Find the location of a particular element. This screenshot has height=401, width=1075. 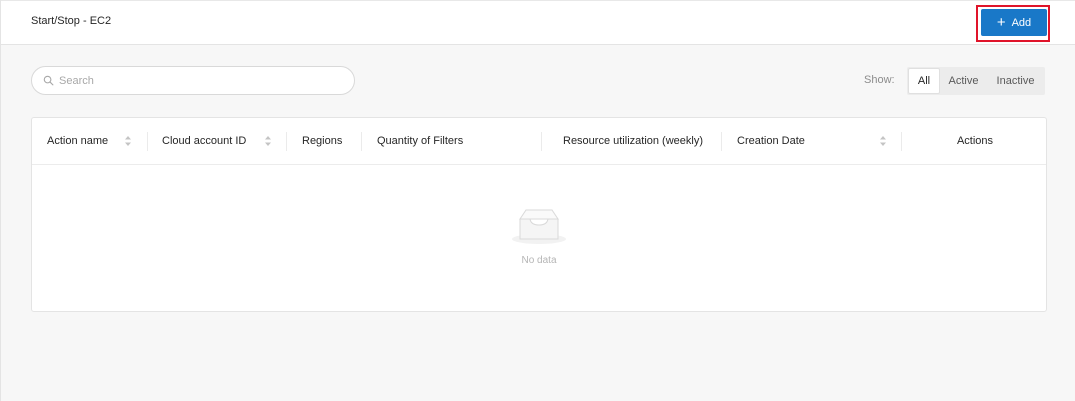

add-button-label: Add is located at coordinates (1021, 22).